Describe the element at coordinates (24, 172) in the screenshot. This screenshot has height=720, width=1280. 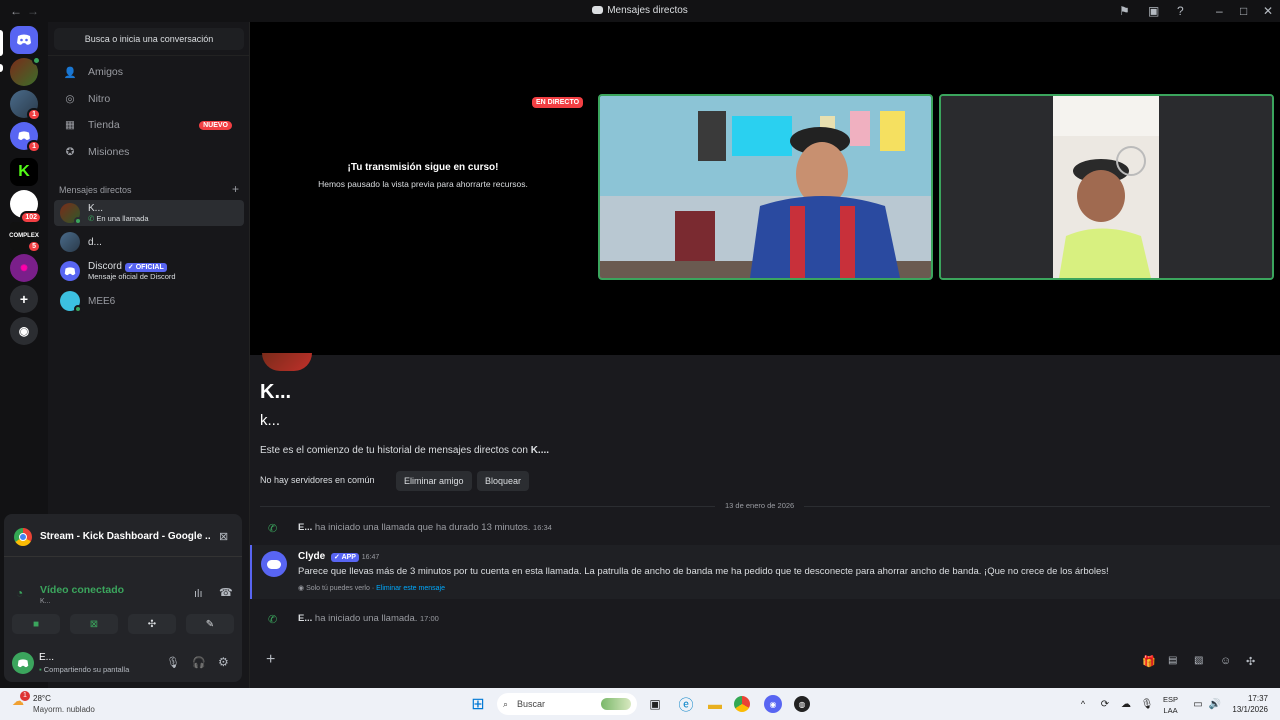
I see `kick-server-icon: K` at that location.